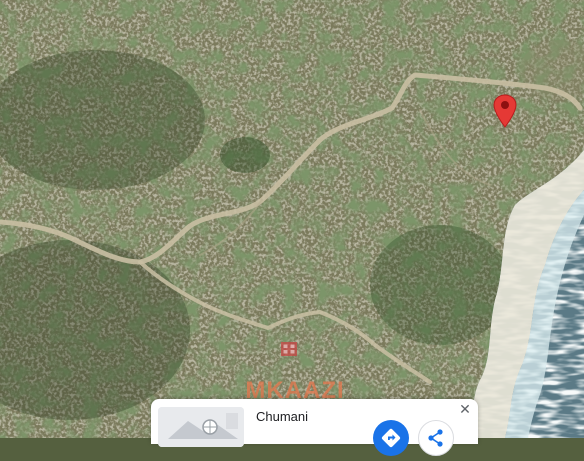 This screenshot has height=461, width=584. Describe the element at coordinates (505, 111) in the screenshot. I see `map-pin-icon` at that location.